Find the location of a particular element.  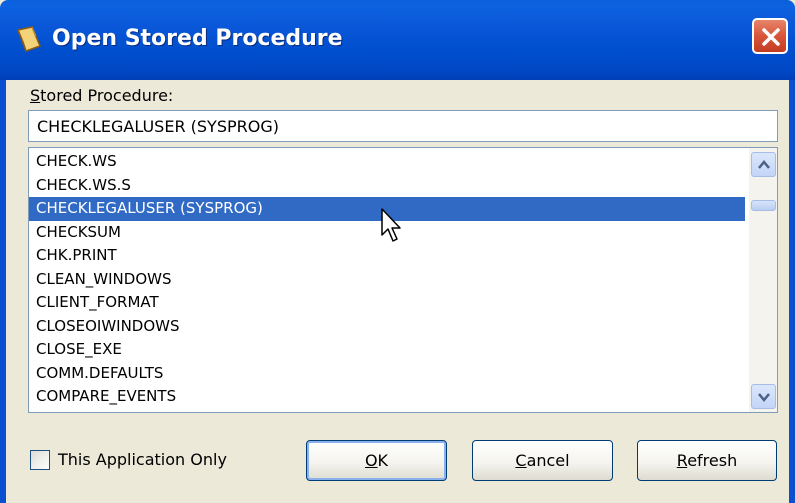

checkbox-label: This Application Only is located at coordinates (142, 459).